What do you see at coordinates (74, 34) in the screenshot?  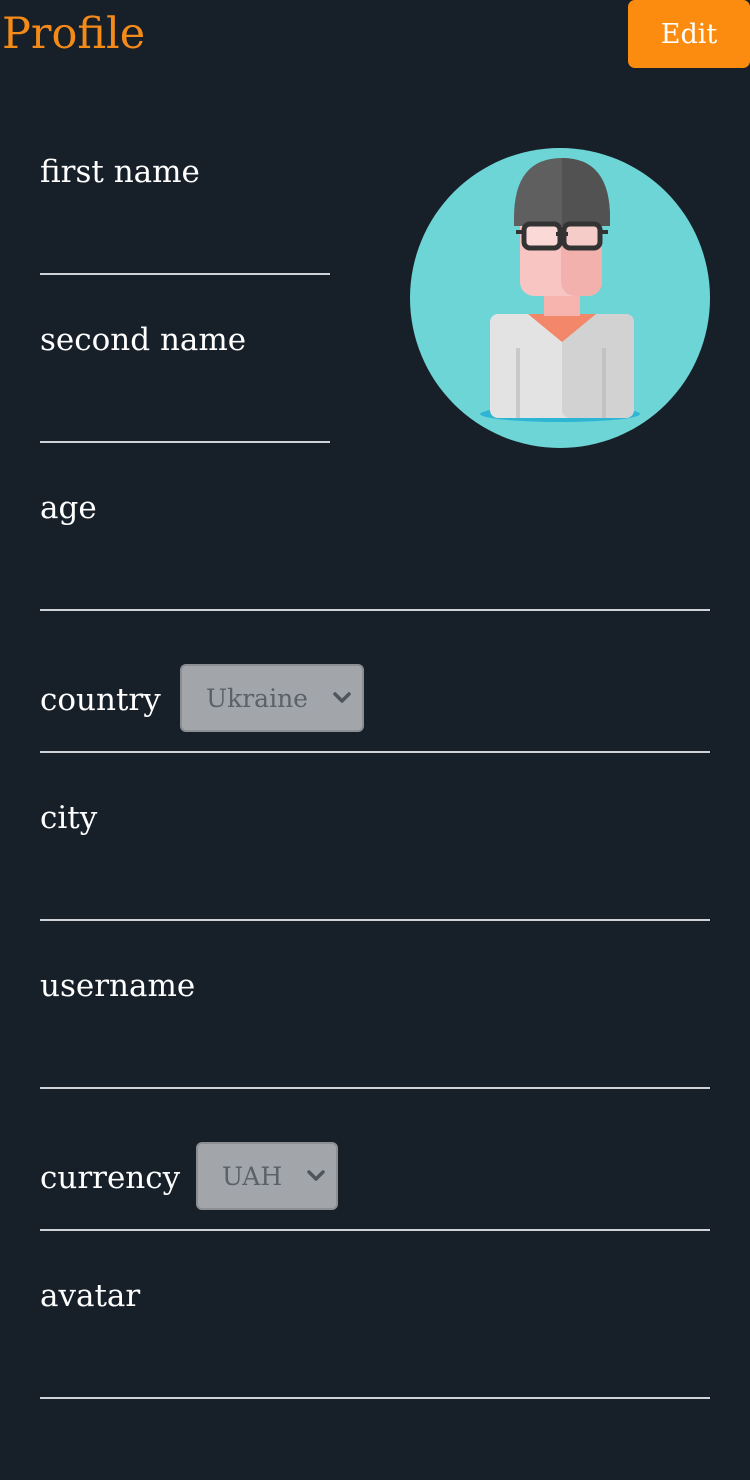 I see `page-title: Profile` at bounding box center [74, 34].